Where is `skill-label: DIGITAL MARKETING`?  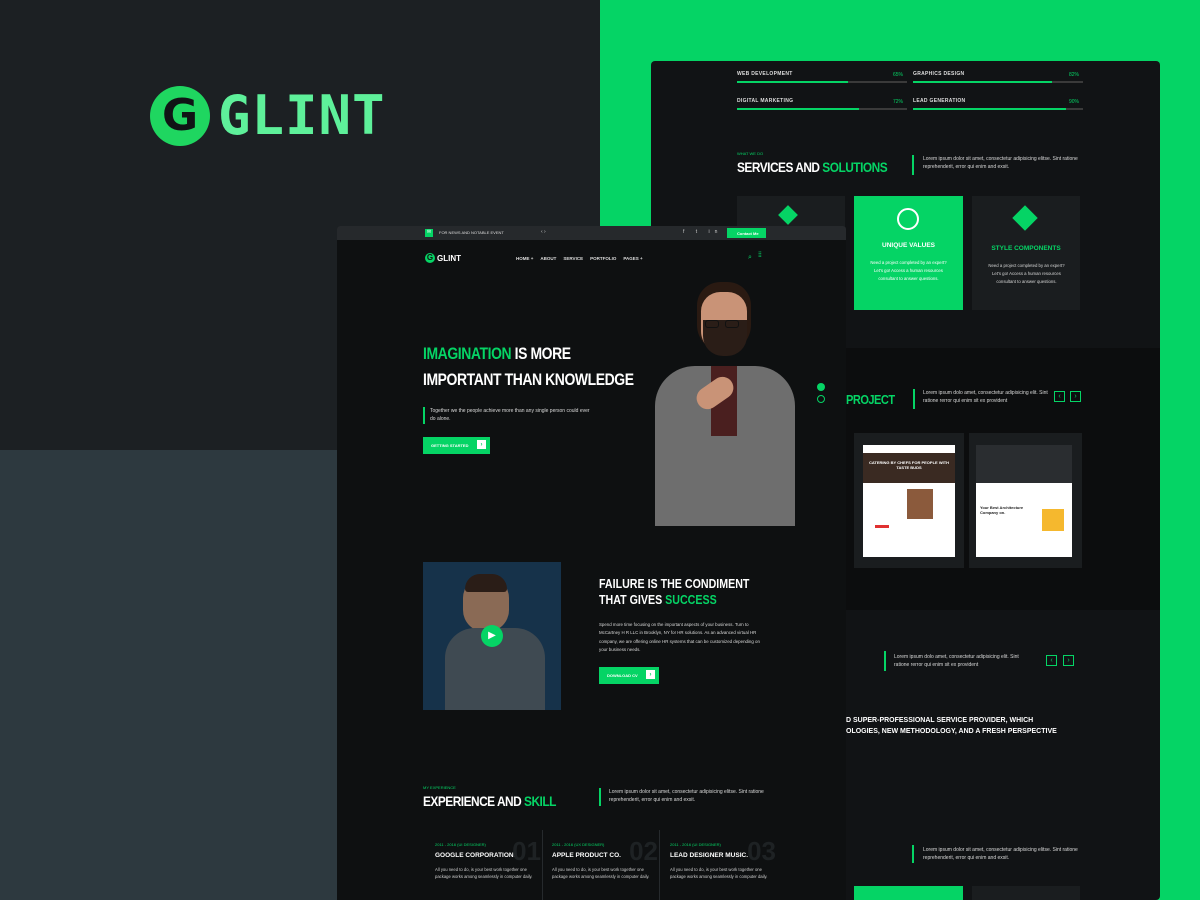 skill-label: DIGITAL MARKETING is located at coordinates (765, 101).